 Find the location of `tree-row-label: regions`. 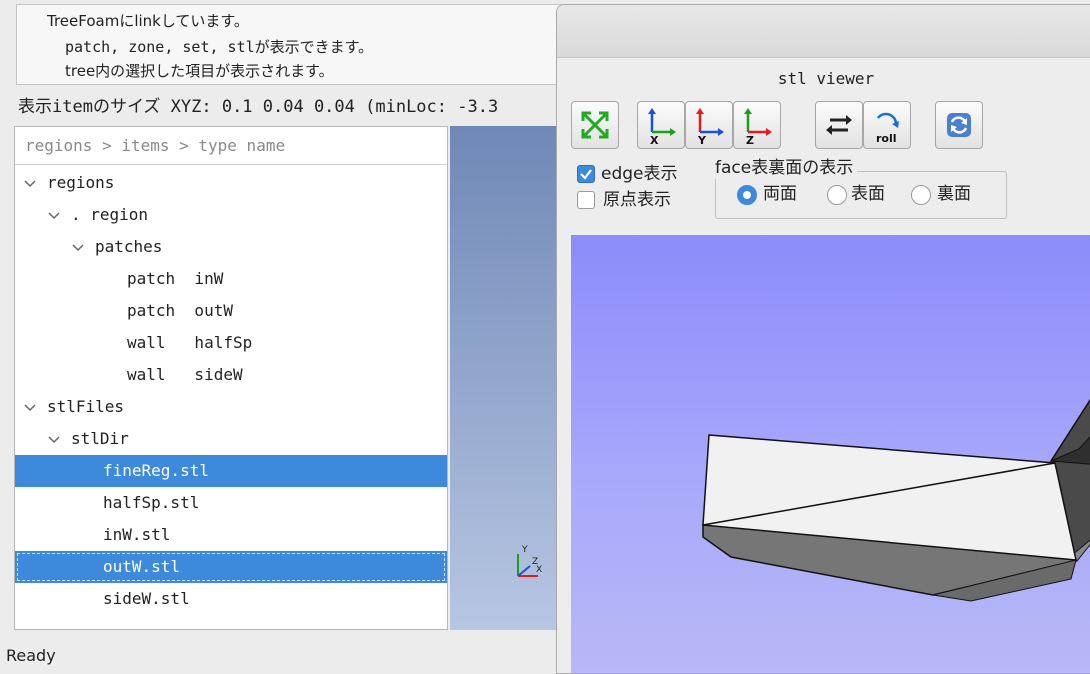

tree-row-label: regions is located at coordinates (81, 182).